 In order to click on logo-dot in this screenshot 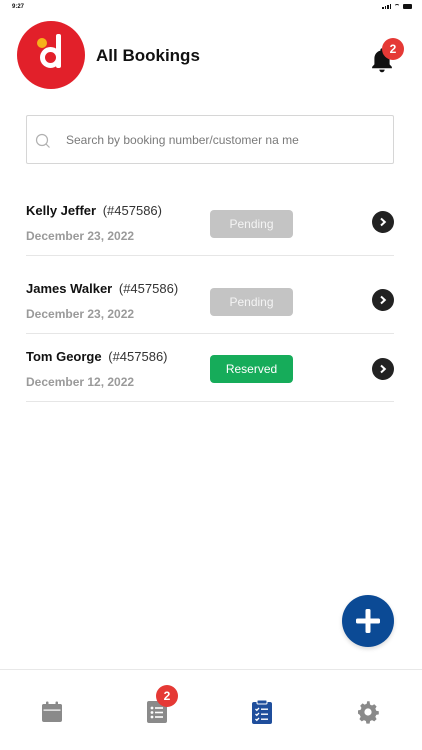, I will do `click(42, 43)`.